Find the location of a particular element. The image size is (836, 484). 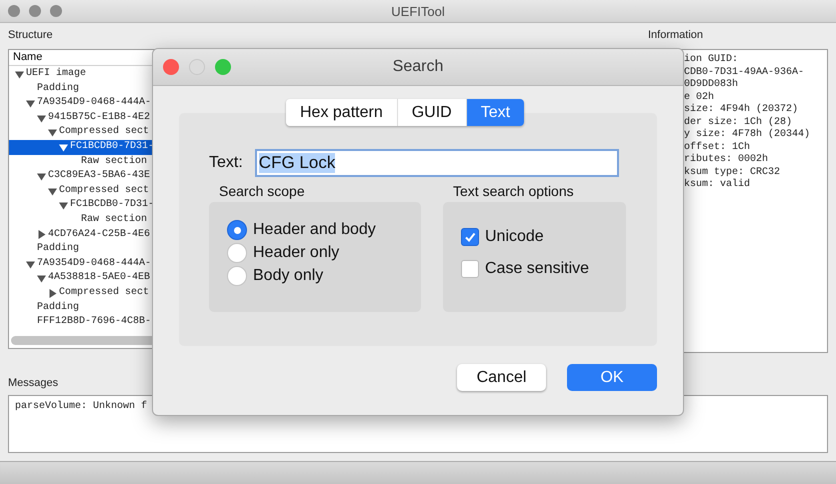

window-title: UEFITool is located at coordinates (418, 11).